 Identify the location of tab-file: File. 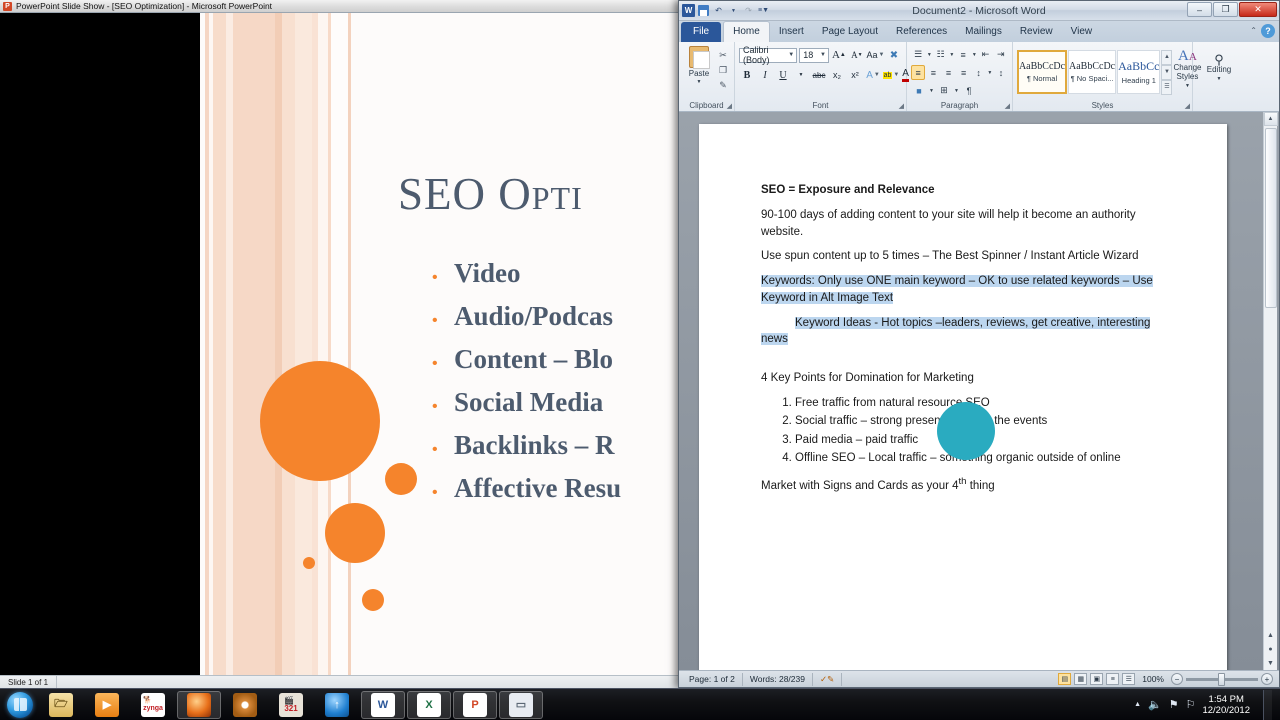
(701, 32).